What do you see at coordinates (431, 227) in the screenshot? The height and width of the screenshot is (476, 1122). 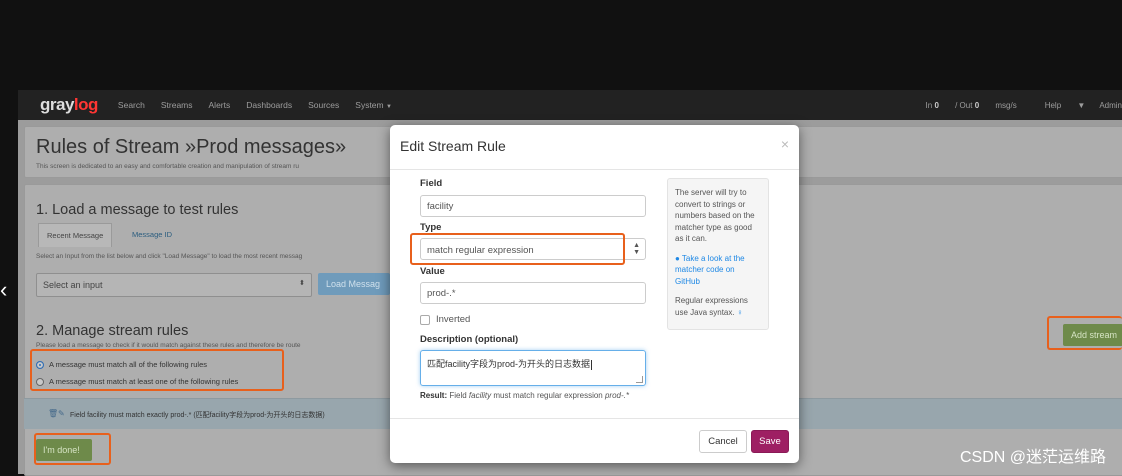 I see `type-label: Type` at bounding box center [431, 227].